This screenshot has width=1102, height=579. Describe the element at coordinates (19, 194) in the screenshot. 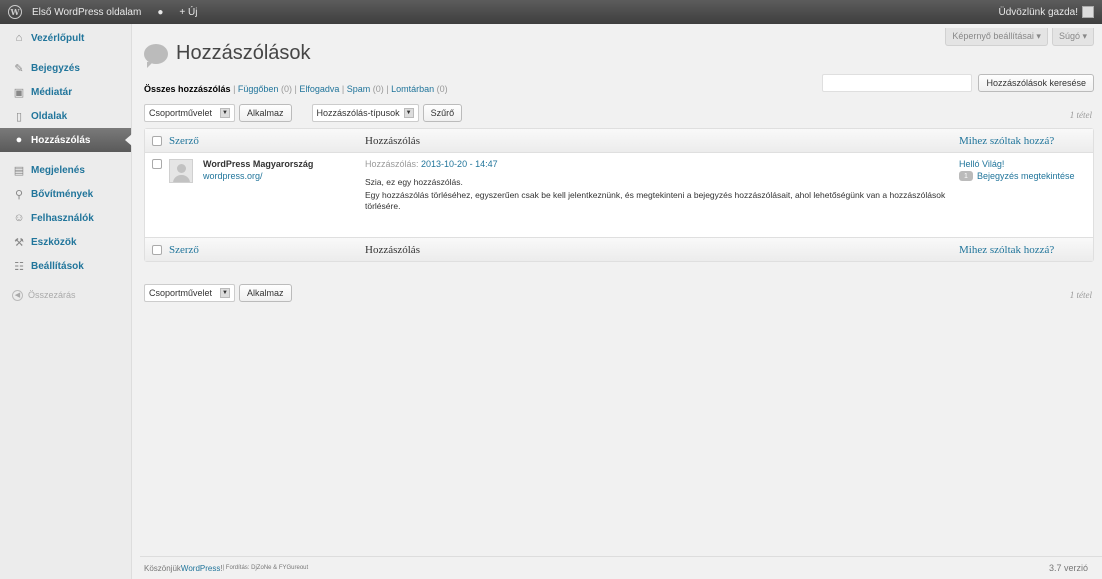

I see `plugin-icon: ⚲` at that location.